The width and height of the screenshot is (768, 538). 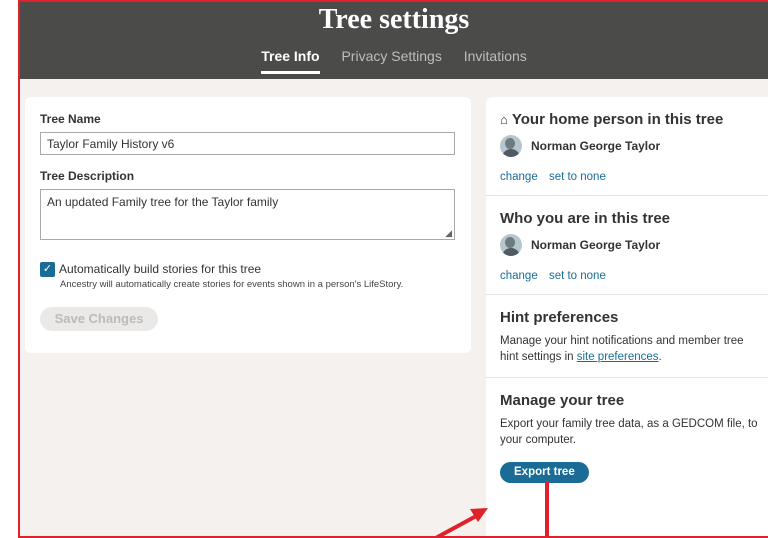 What do you see at coordinates (585, 218) in the screenshot?
I see `who-you-are-title: Who you are in this tree` at bounding box center [585, 218].